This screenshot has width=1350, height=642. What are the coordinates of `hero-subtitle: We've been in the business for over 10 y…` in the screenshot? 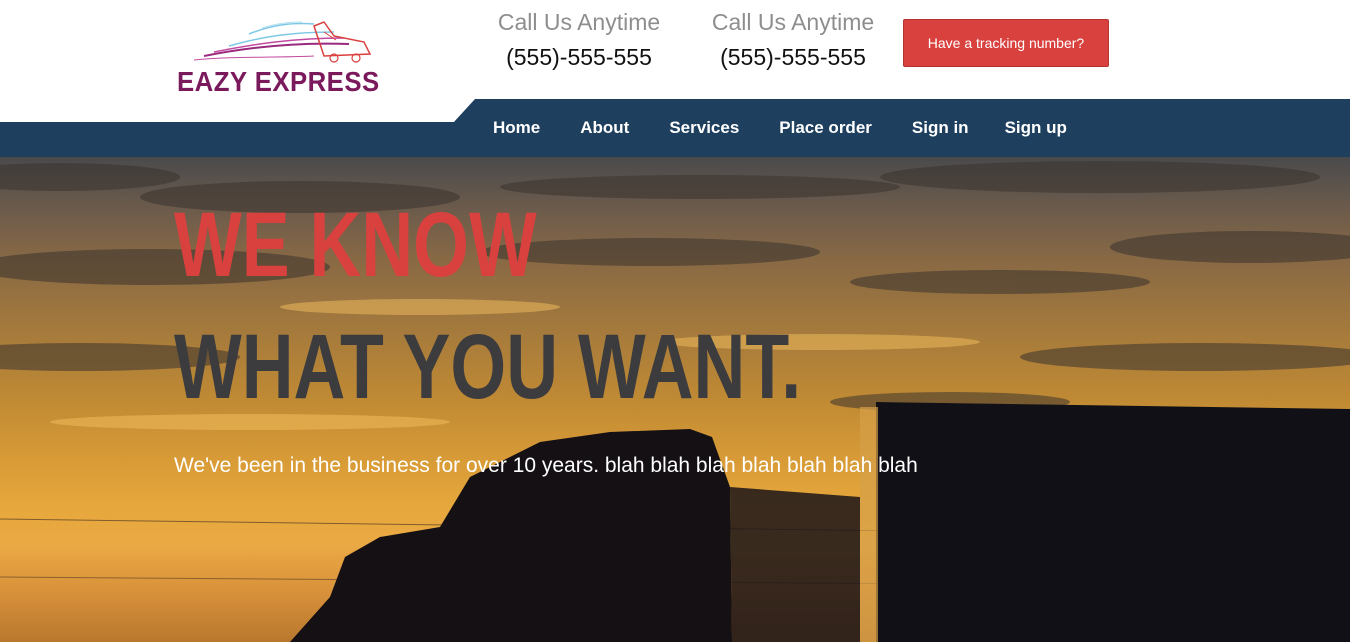 It's located at (546, 465).